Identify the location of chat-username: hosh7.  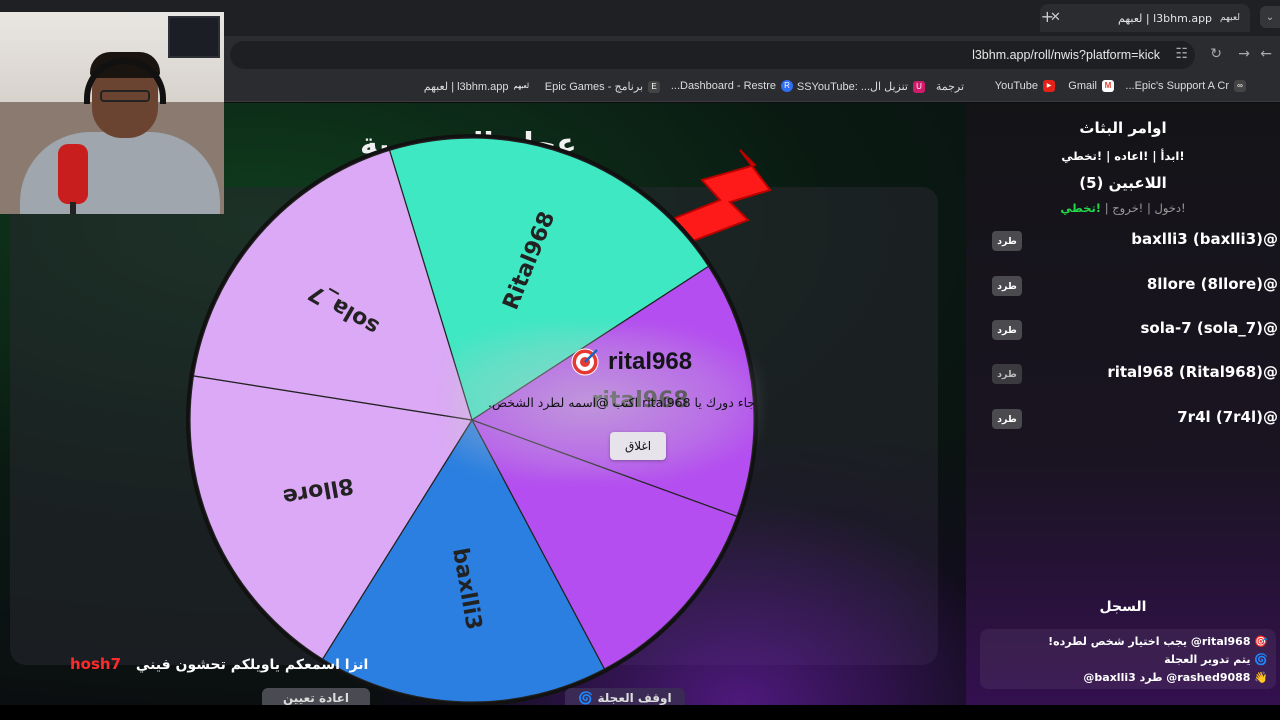
(96, 664).